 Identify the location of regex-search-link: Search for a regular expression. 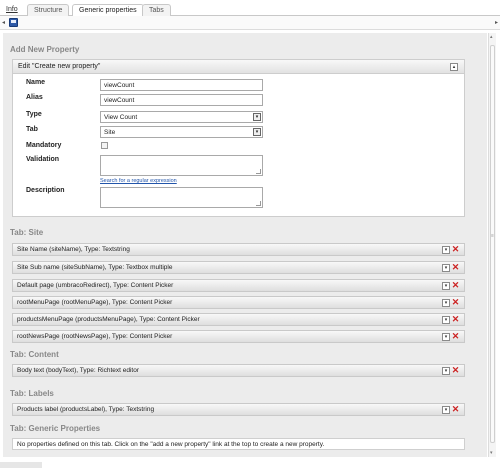
(138, 181).